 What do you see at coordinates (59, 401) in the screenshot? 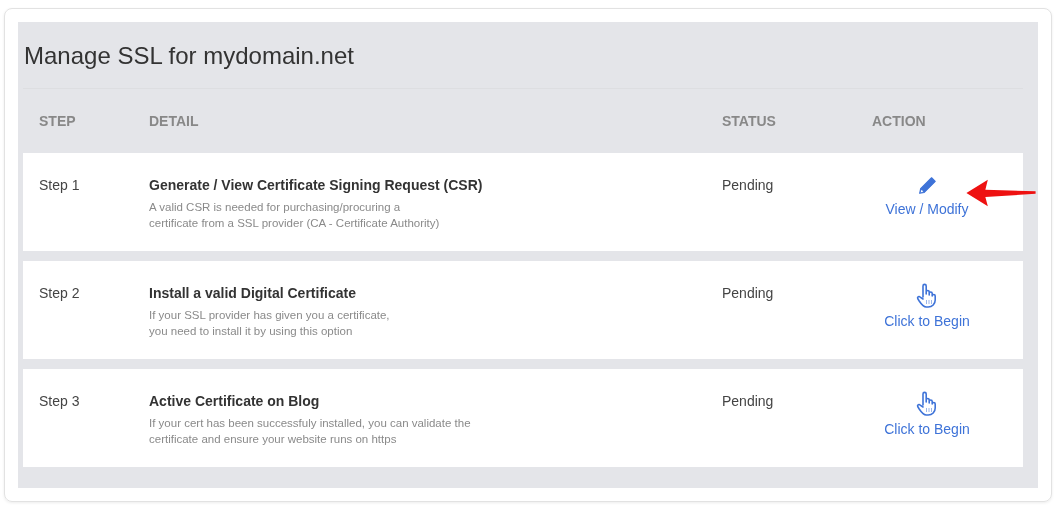
I see `step-label: Step 3` at bounding box center [59, 401].